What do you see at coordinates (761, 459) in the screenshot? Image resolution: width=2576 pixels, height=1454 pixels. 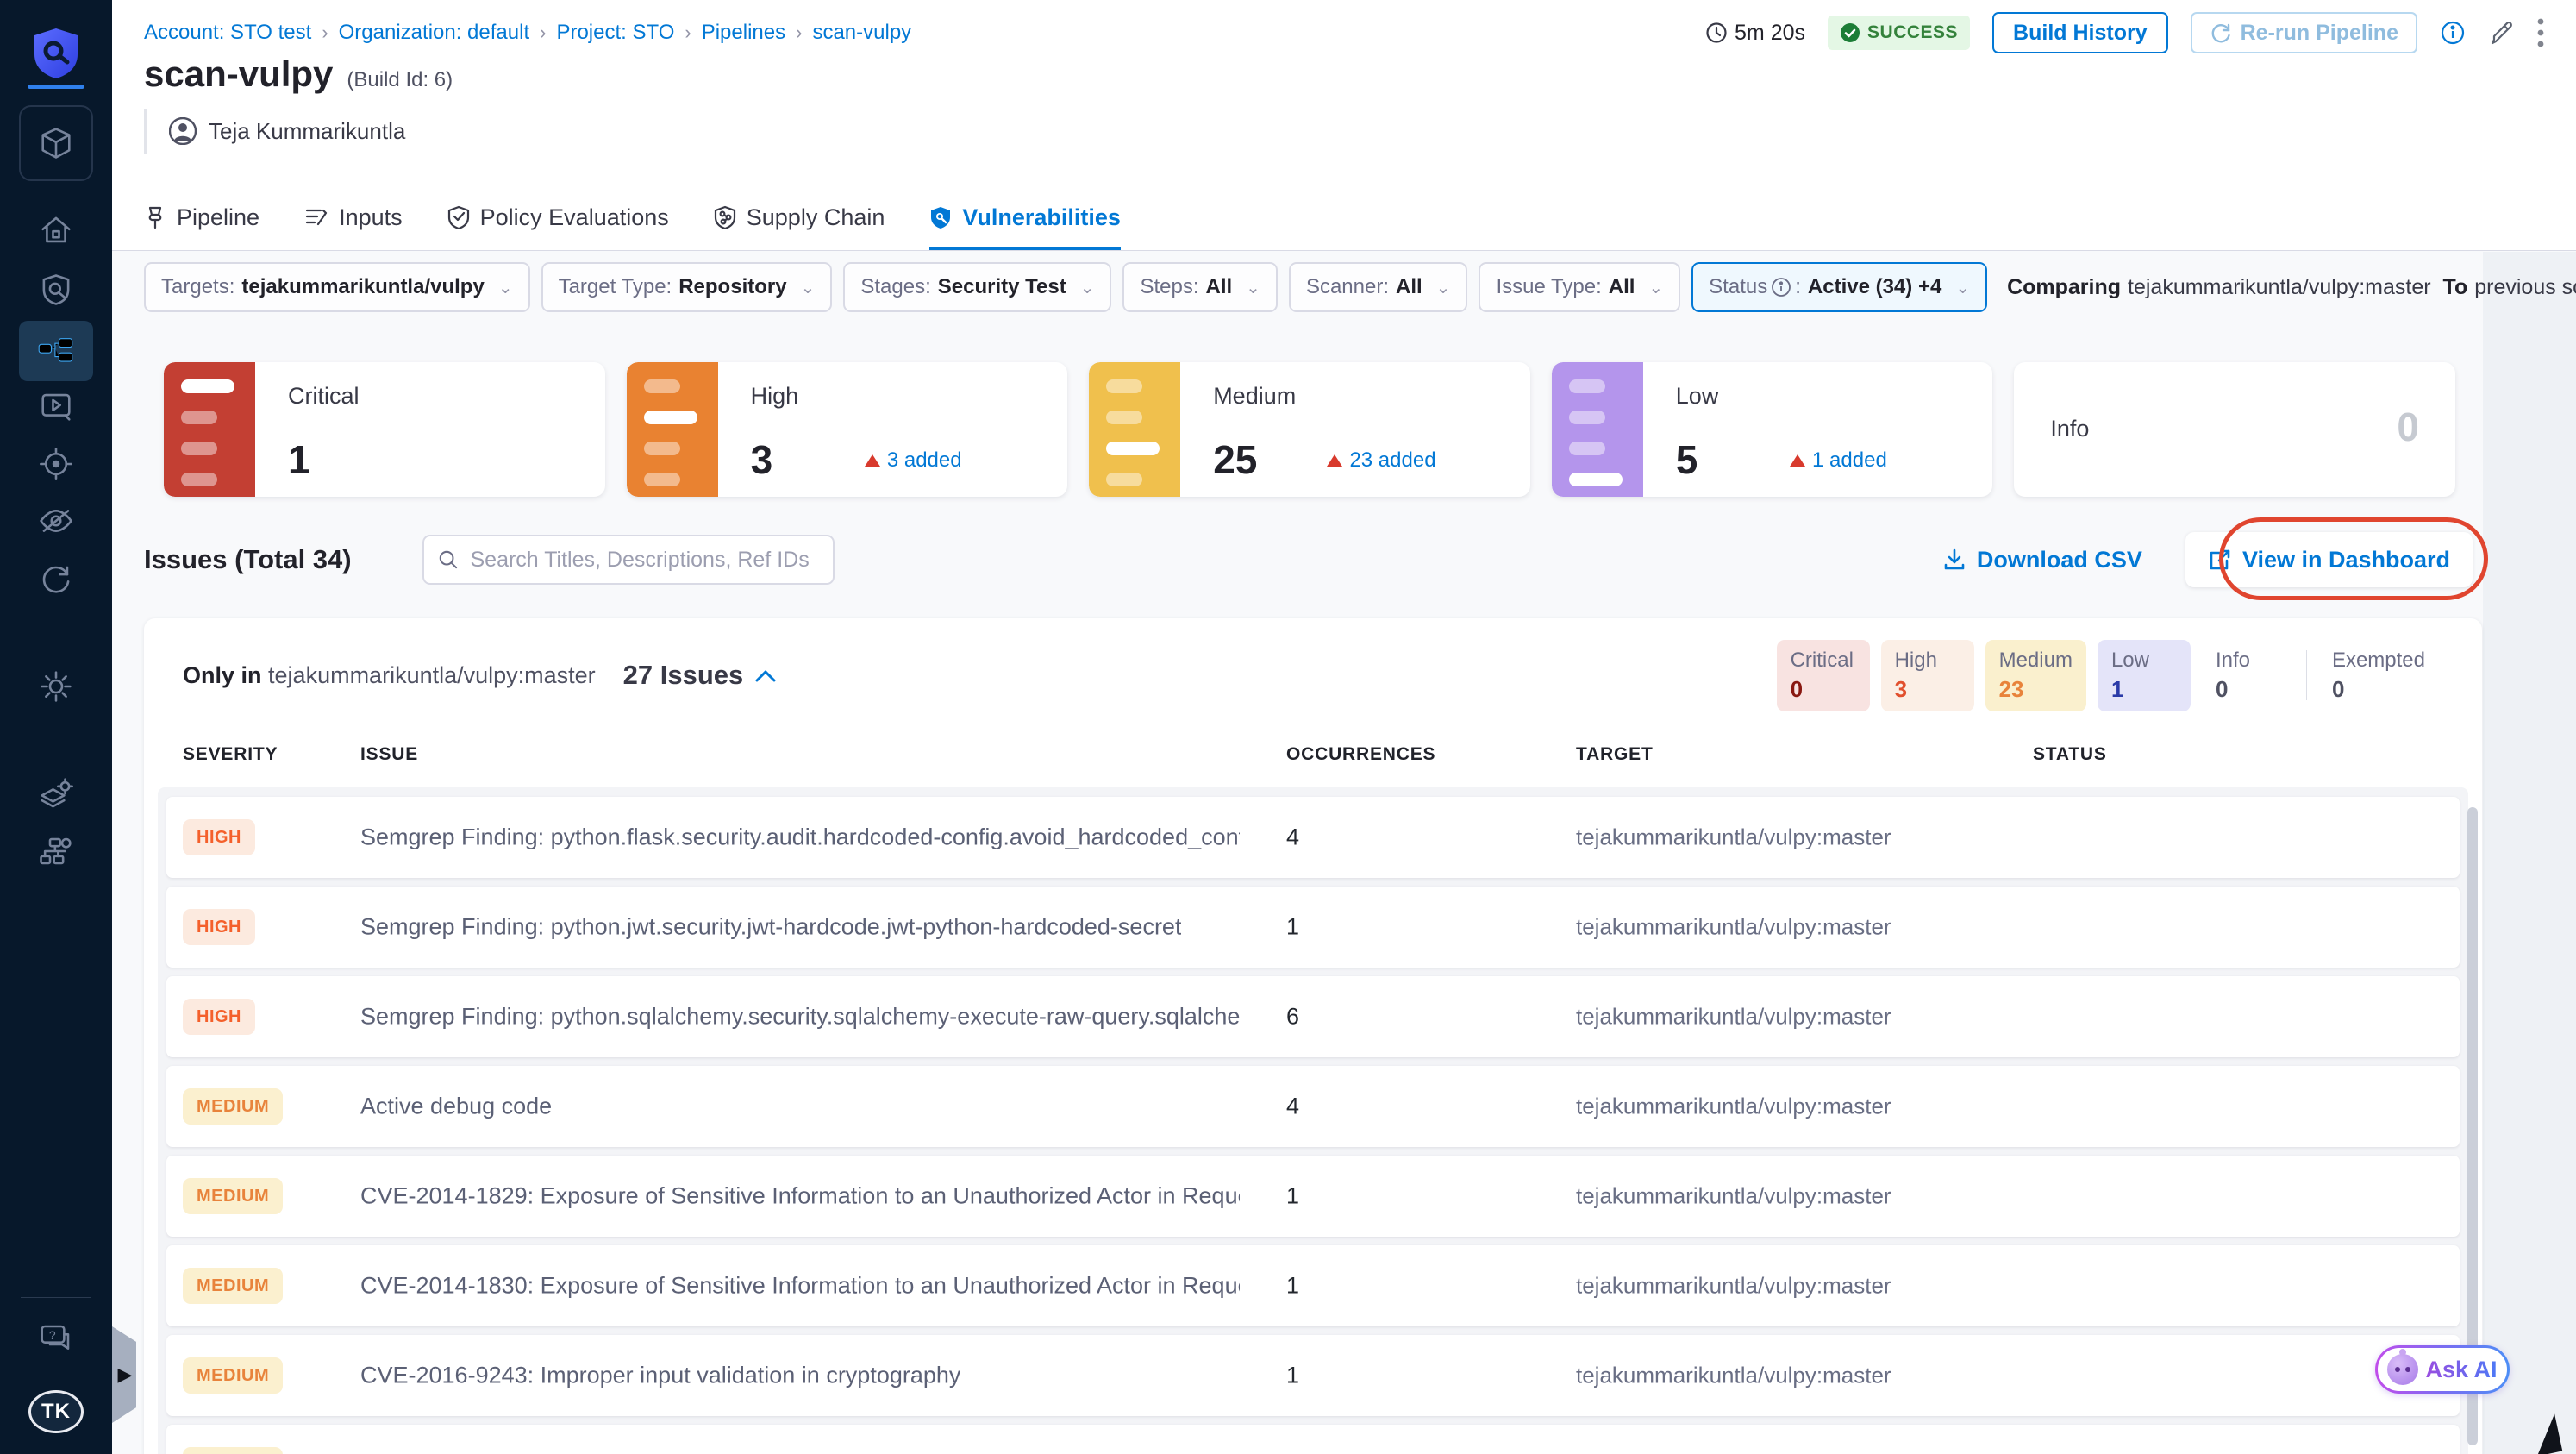 I see `card-value: 3` at bounding box center [761, 459].